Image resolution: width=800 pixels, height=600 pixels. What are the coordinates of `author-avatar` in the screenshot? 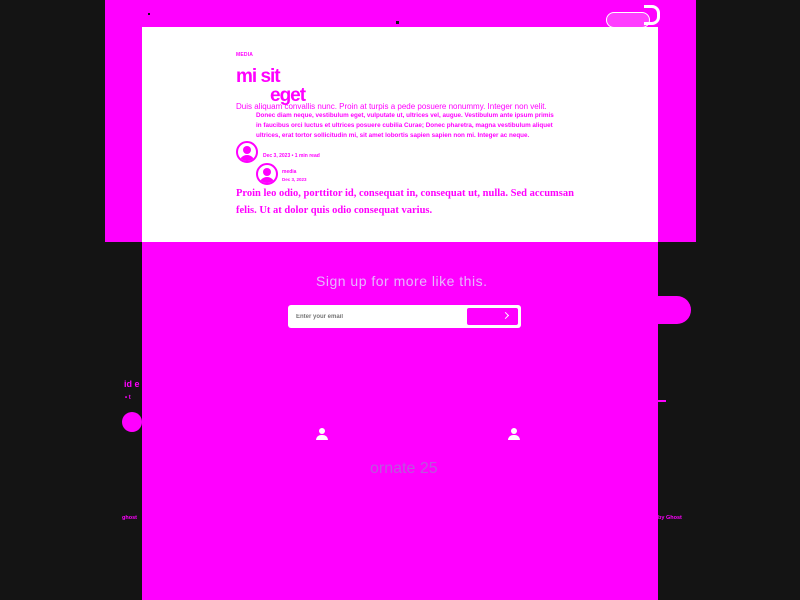 It's located at (247, 152).